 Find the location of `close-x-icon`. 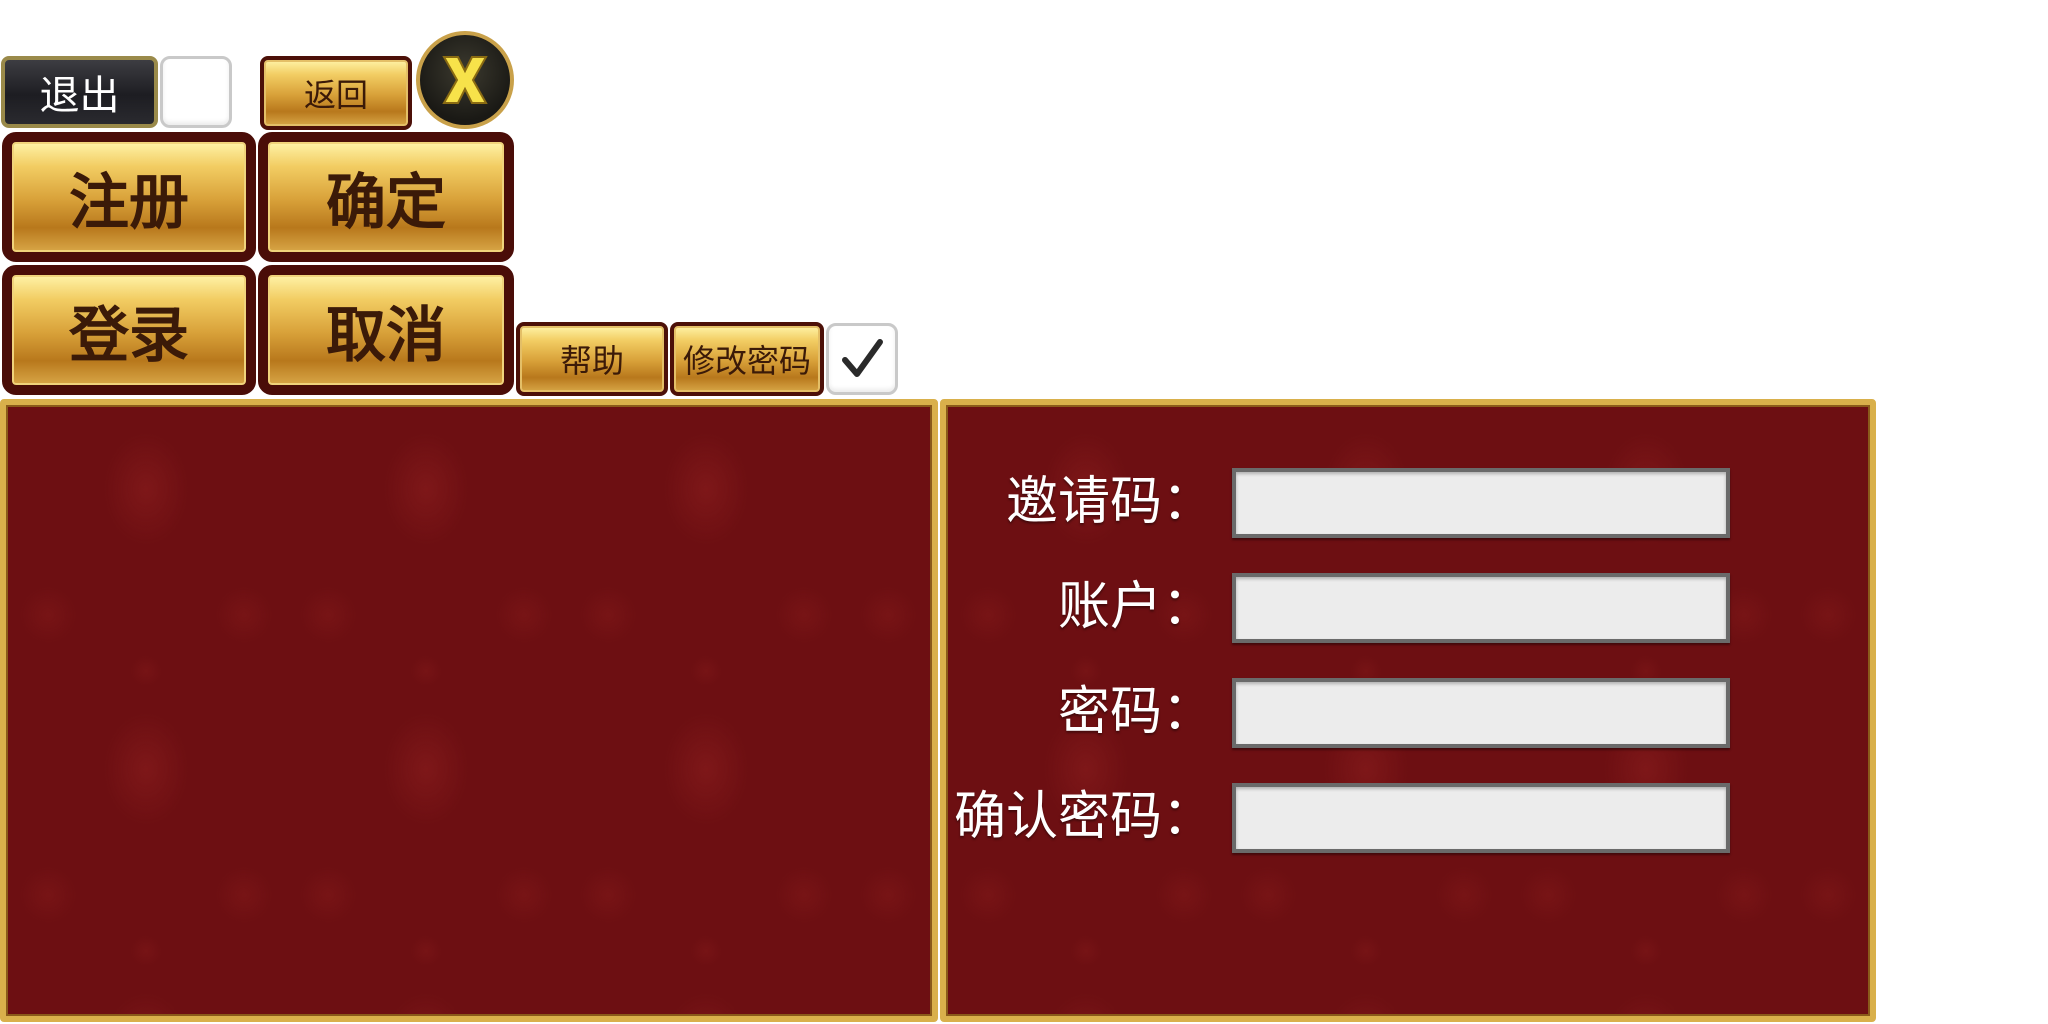

close-x-icon is located at coordinates (465, 80).